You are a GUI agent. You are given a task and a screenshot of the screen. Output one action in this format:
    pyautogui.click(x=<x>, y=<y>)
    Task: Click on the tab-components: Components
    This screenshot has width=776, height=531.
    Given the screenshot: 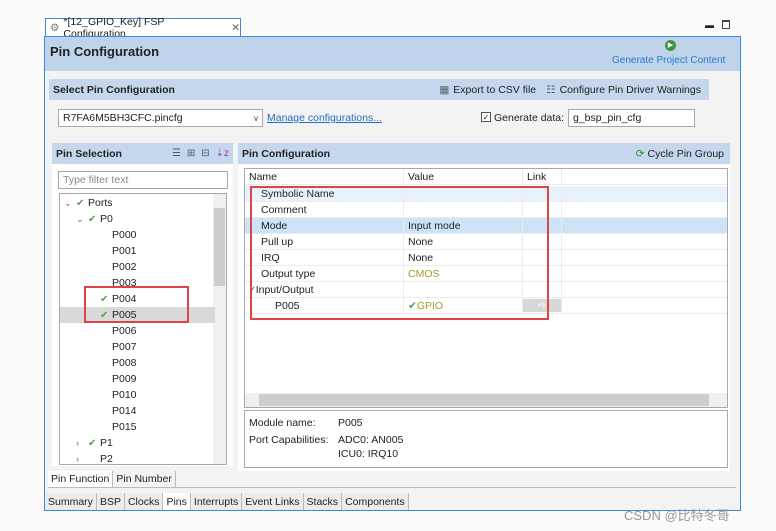 What is the action you would take?
    pyautogui.click(x=375, y=501)
    